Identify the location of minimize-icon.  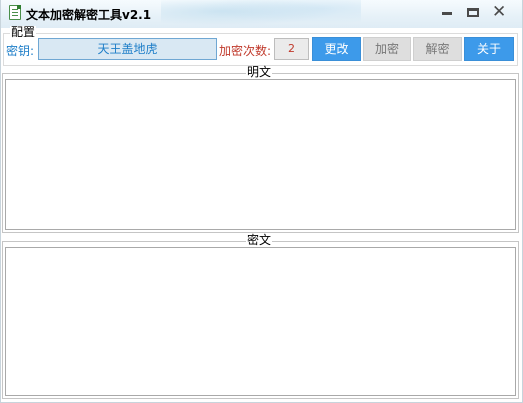
(447, 13).